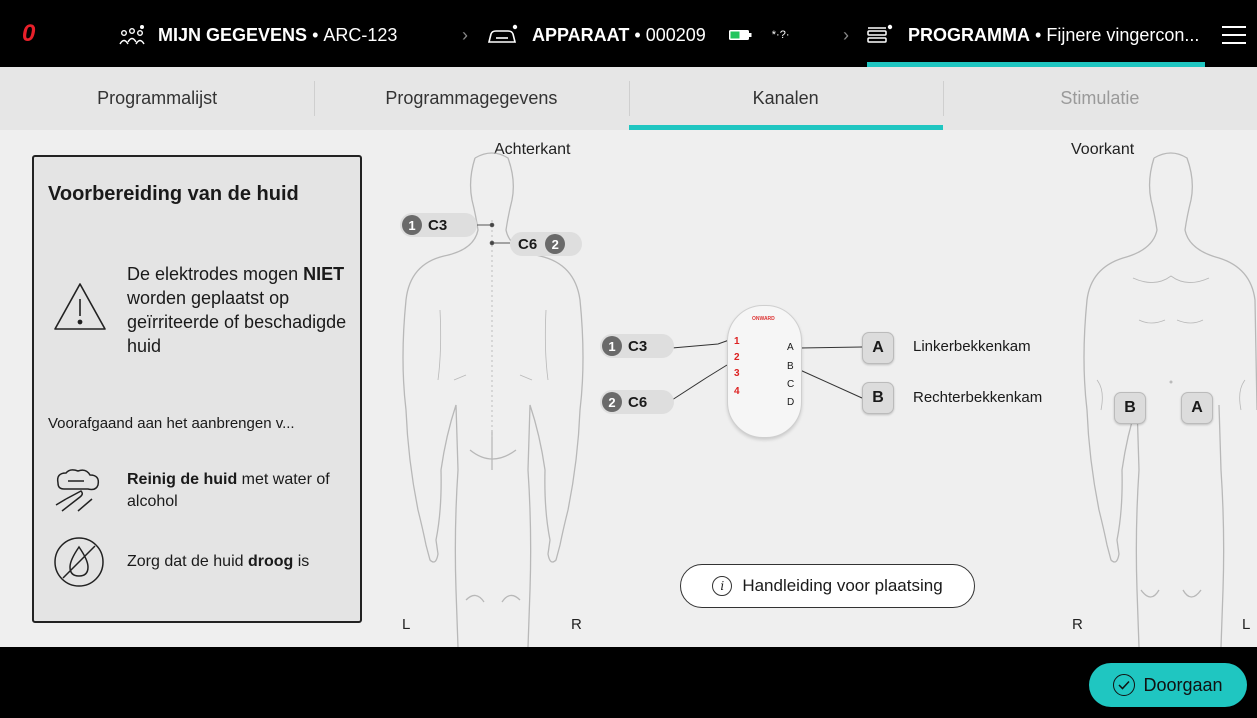 This screenshot has width=1257, height=718. I want to click on electrode-code: C3, so click(438, 225).